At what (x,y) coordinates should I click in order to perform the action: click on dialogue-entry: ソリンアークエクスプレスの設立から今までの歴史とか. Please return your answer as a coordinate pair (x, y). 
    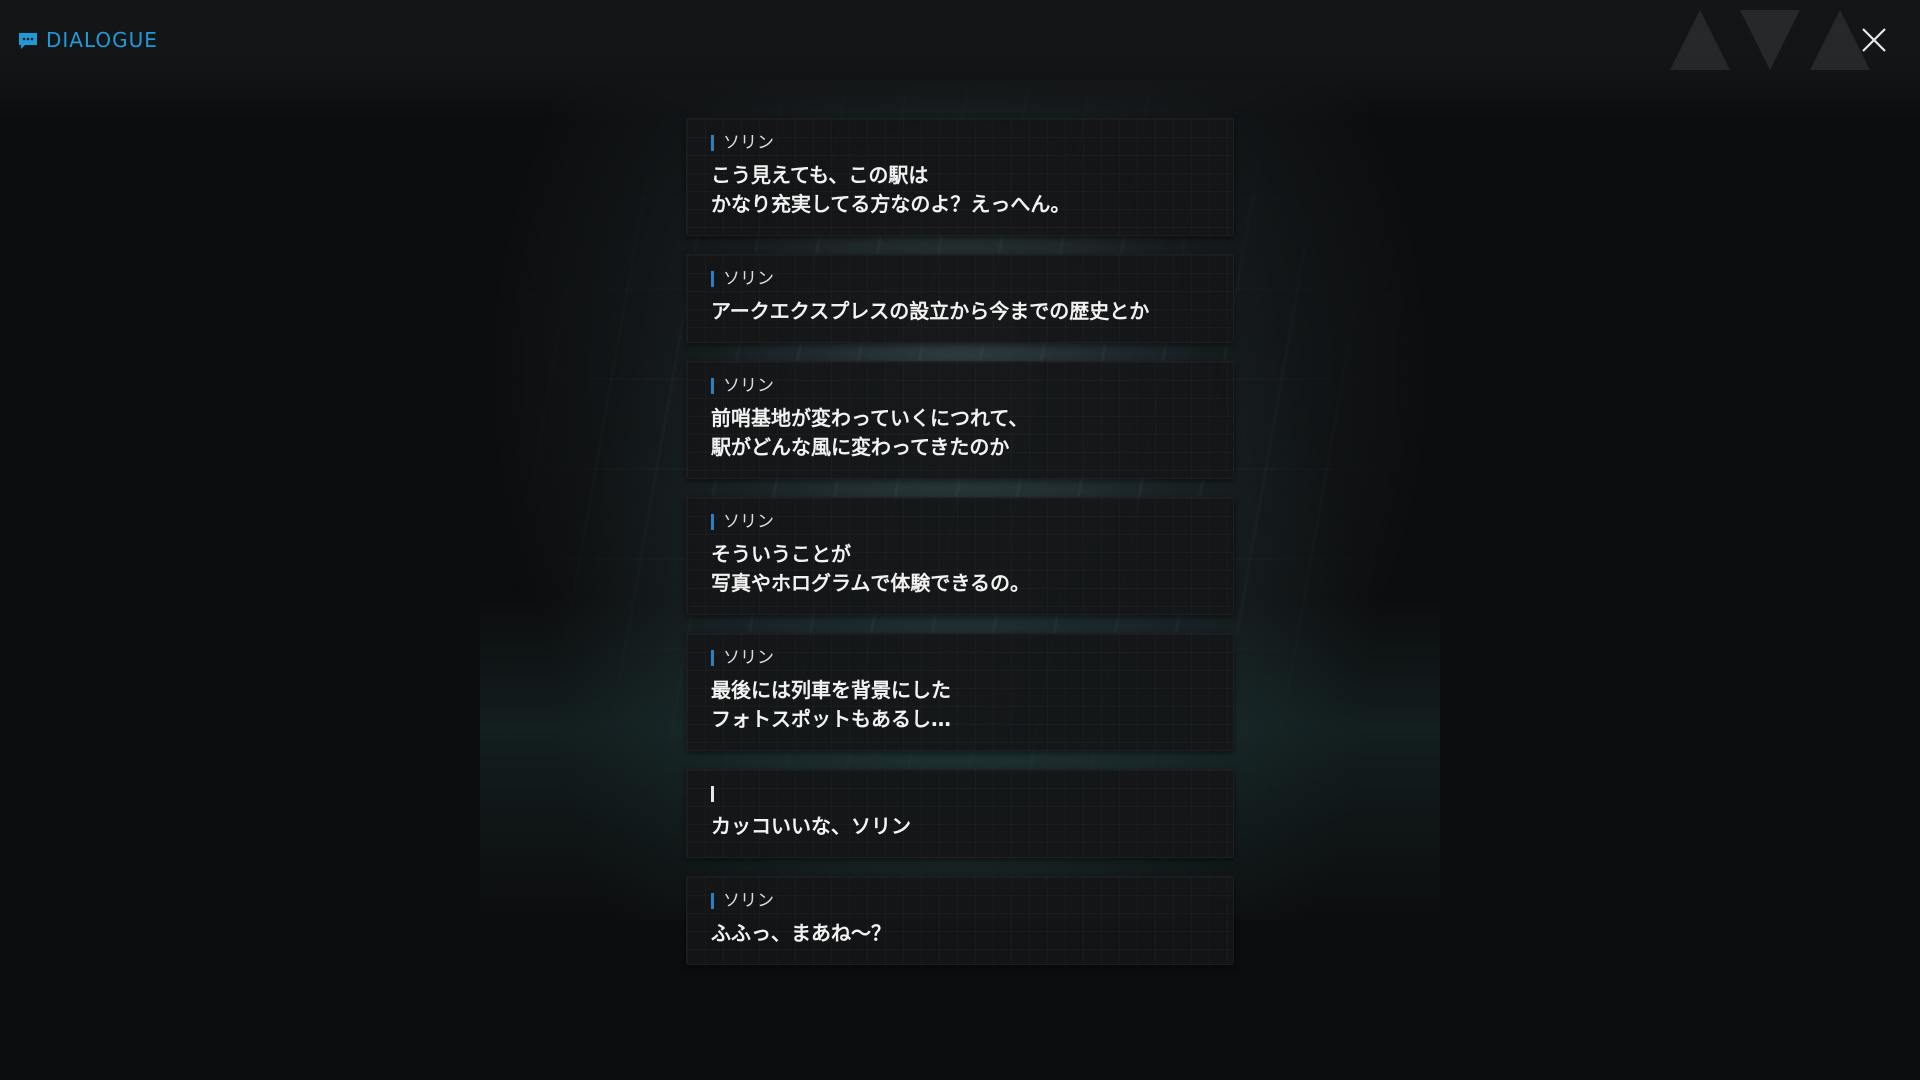
    Looking at the image, I should click on (960, 298).